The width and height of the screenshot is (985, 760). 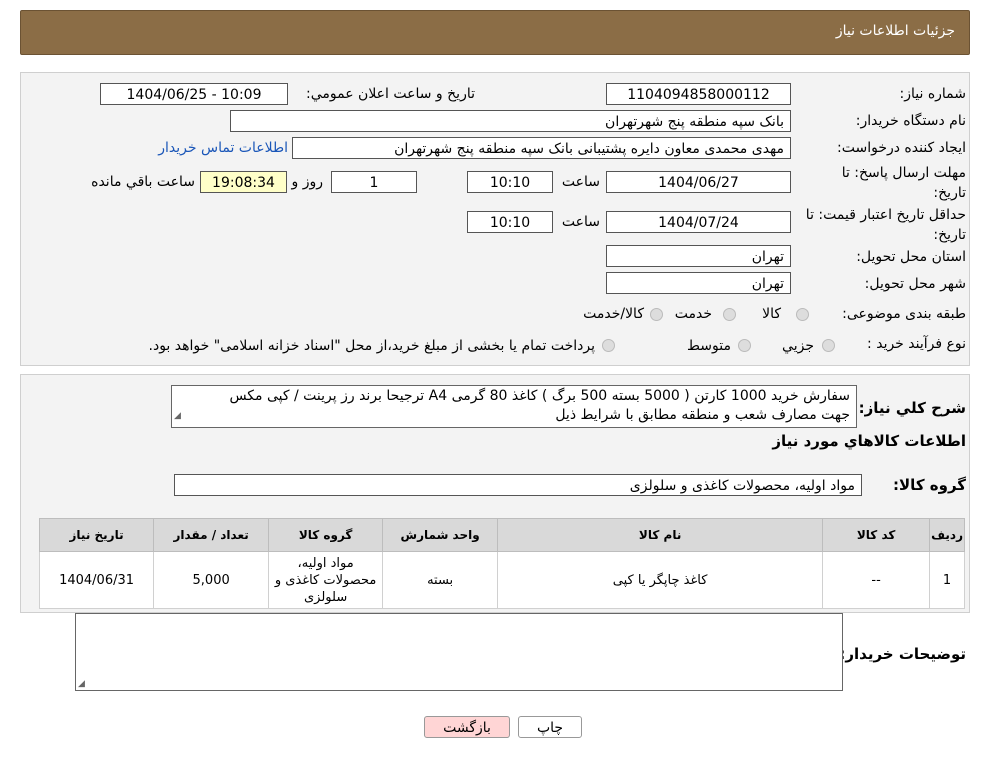 What do you see at coordinates (440, 580) in the screenshot?
I see `cell-unit: بسته` at bounding box center [440, 580].